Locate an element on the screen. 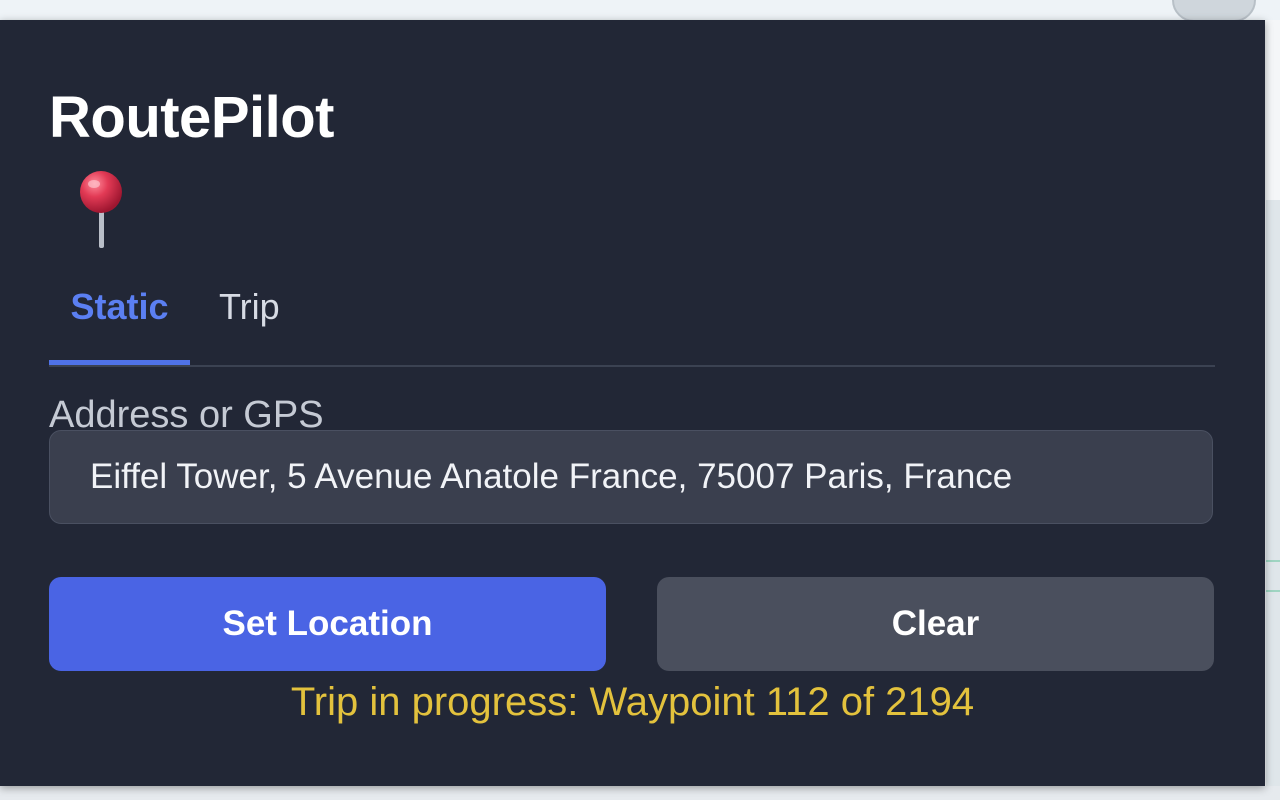  tab-trip: Trip is located at coordinates (249, 316).